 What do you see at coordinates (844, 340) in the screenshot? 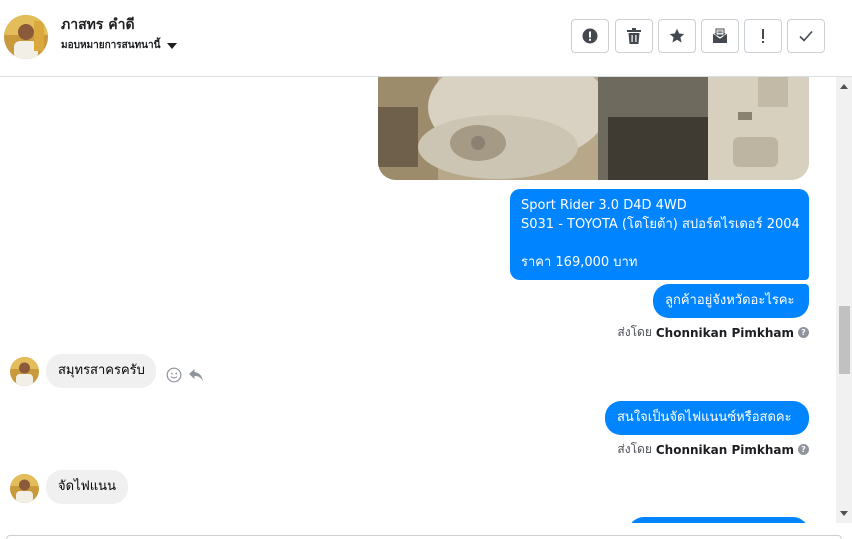
I see `scrollbar-thumb` at bounding box center [844, 340].